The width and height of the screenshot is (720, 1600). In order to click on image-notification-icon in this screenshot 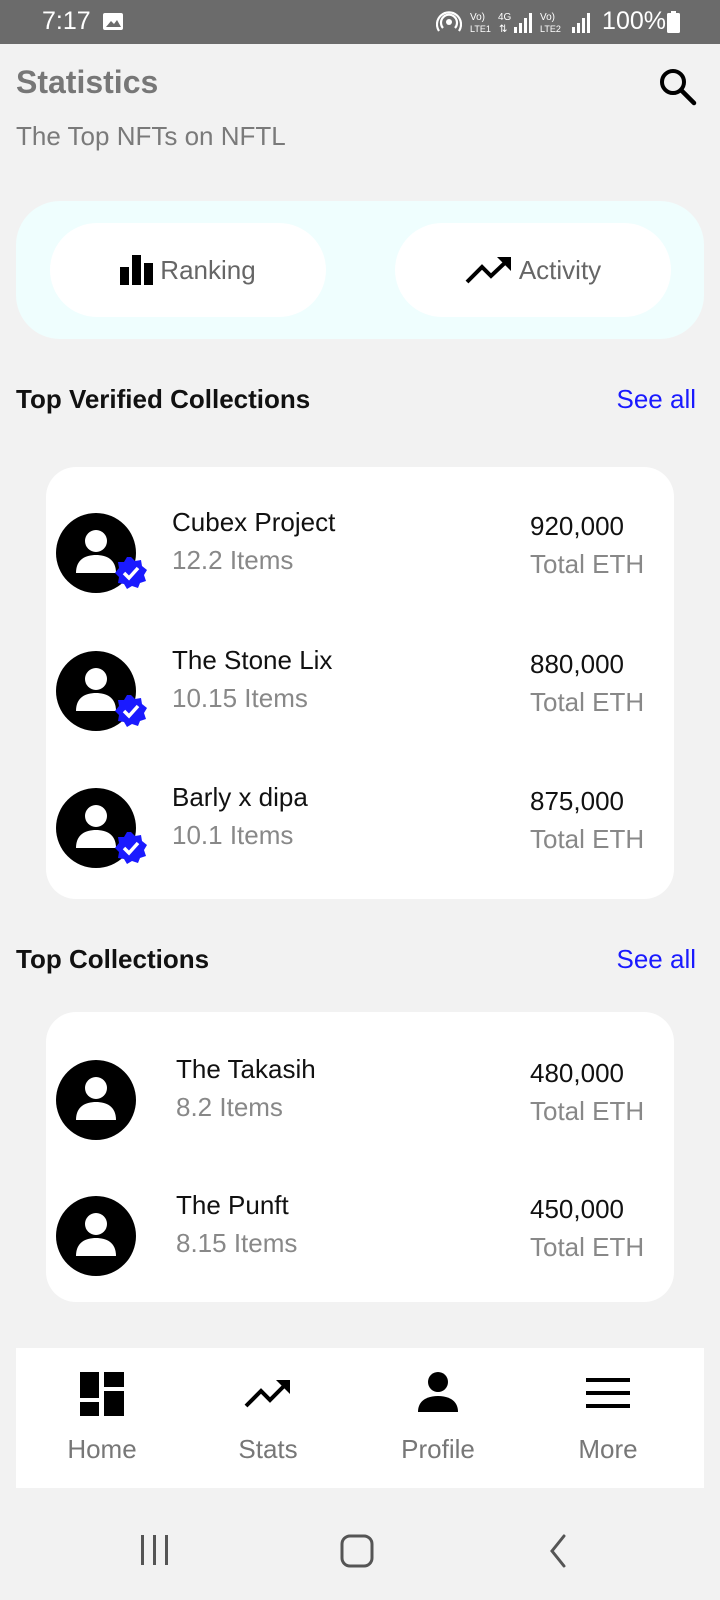, I will do `click(113, 21)`.